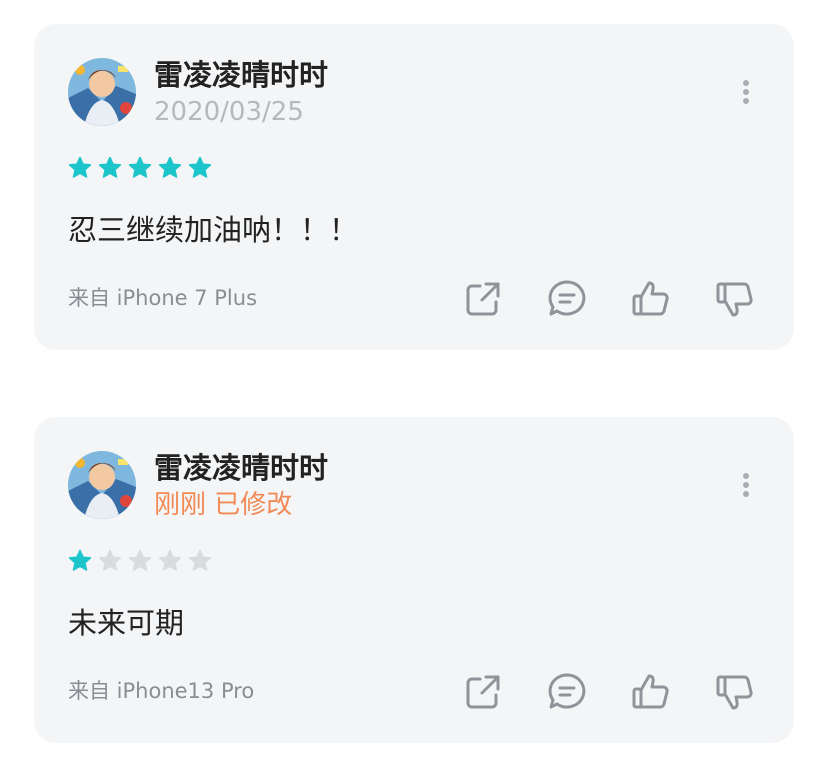 The image size is (828, 778). Describe the element at coordinates (163, 298) in the screenshot. I see `device-label: 来自 iPhone 7 Plus` at that location.